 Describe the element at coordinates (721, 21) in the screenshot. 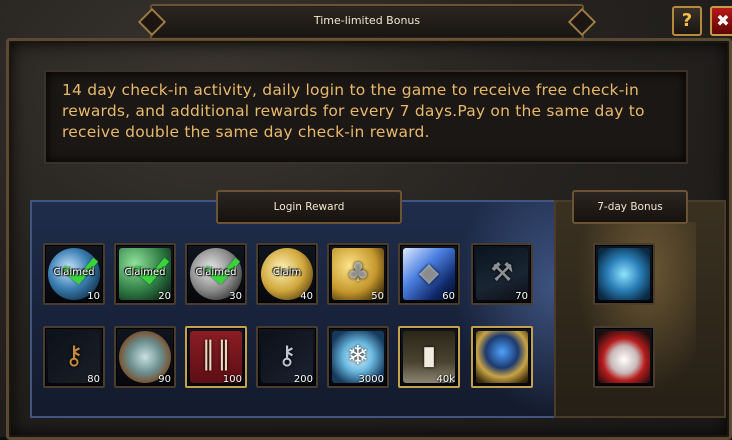

I see `close-button: ✖` at that location.